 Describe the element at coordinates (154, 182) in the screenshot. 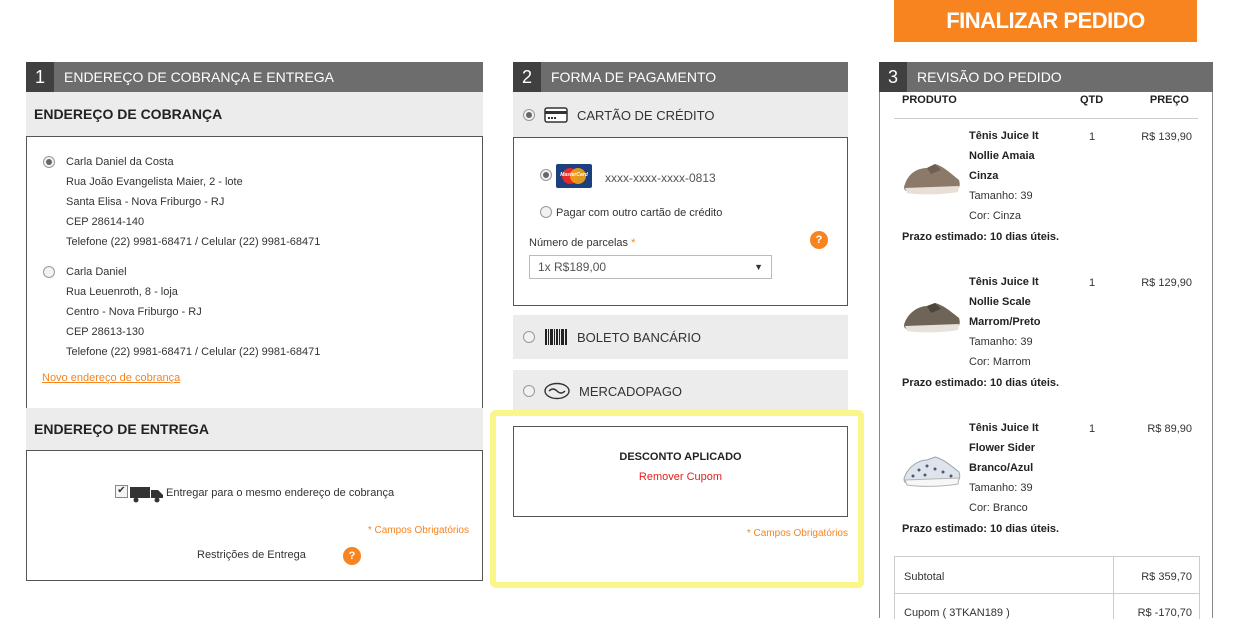

I see `address-street: Rua João Evangelista Maier, 2 - lote` at that location.